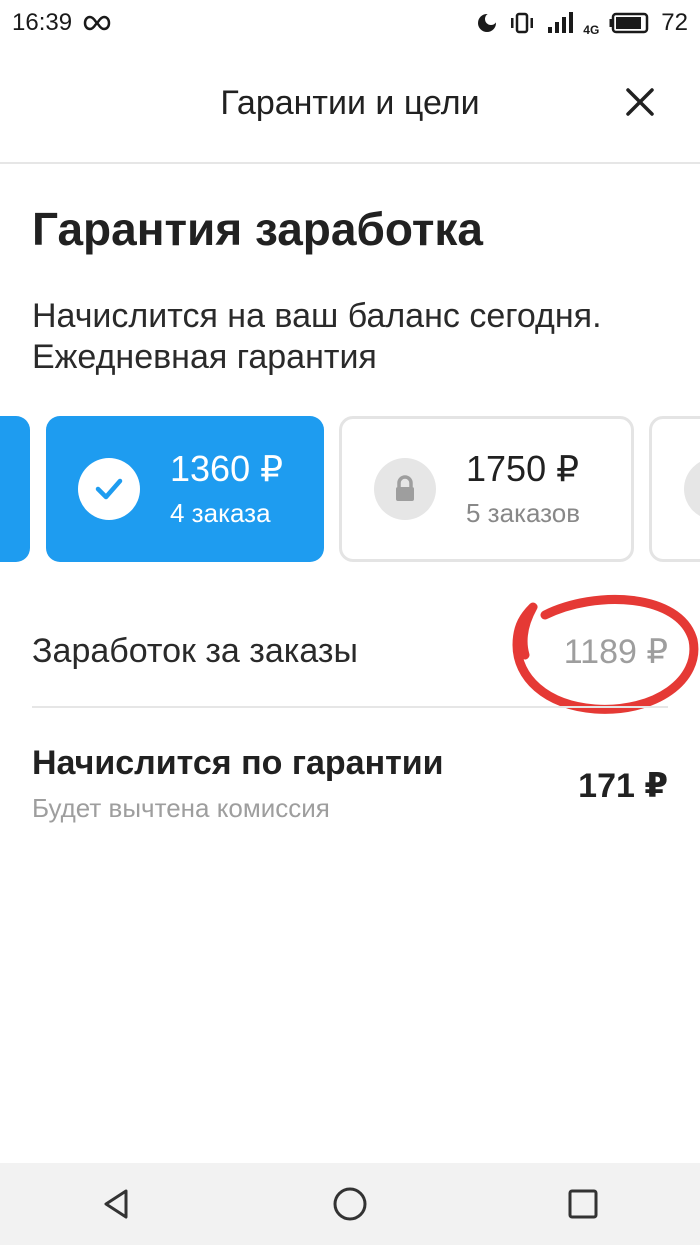  Describe the element at coordinates (350, 707) in the screenshot. I see `divider` at that location.